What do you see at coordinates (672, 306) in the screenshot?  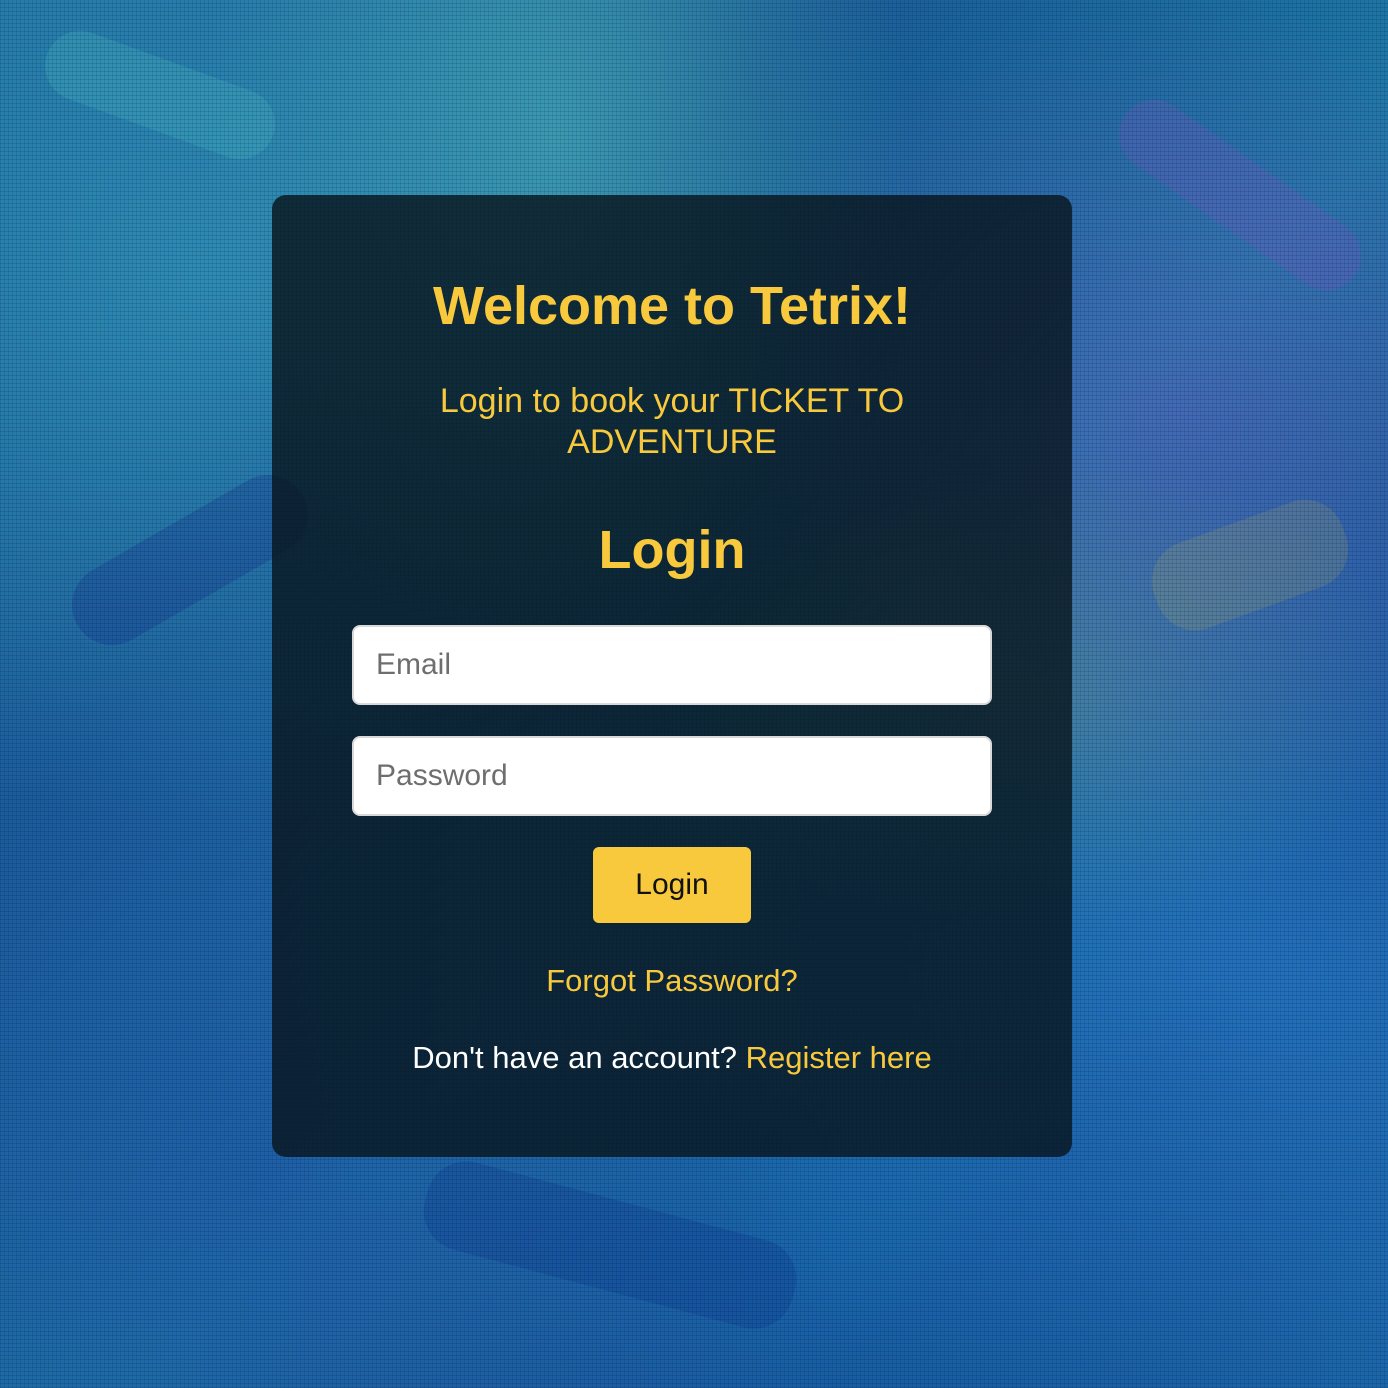 I see `welcome-title: Welcome to Tetrix!` at bounding box center [672, 306].